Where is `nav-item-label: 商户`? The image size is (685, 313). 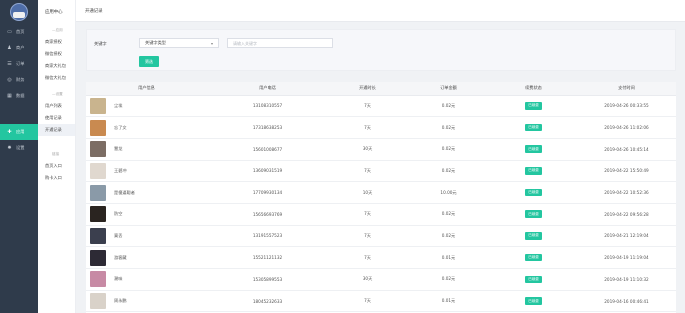
nav-item-label: 商户 is located at coordinates (20, 47).